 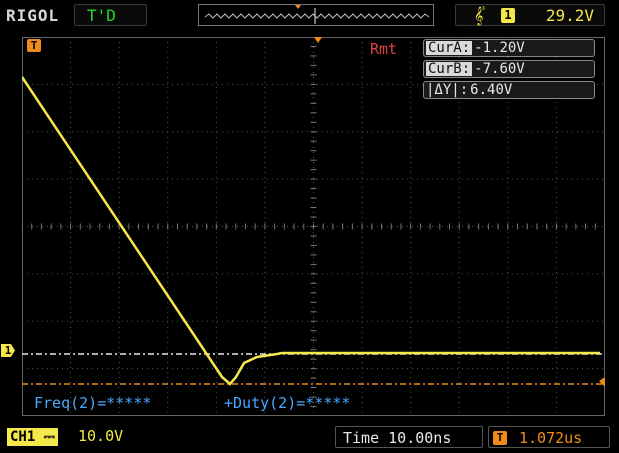 I want to click on cursor-a-readout: CurA: -1.20V, so click(x=509, y=48).